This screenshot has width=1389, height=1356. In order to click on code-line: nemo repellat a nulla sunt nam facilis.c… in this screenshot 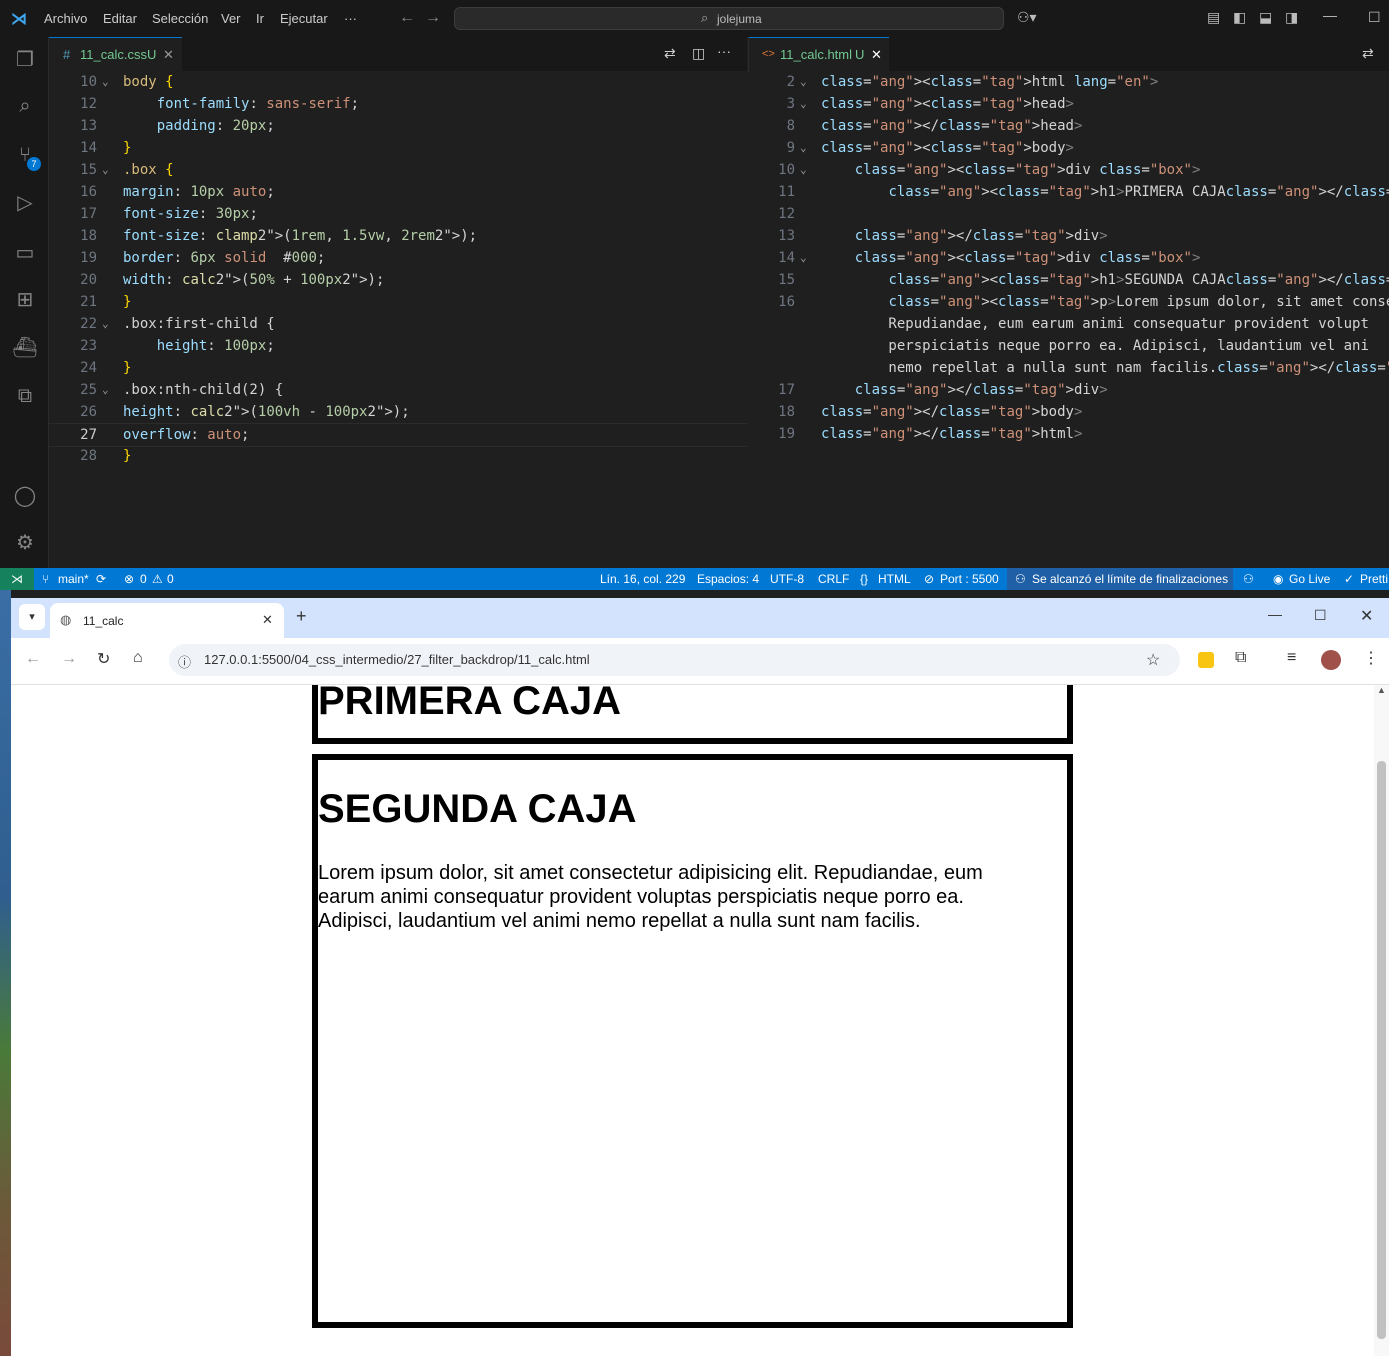, I will do `click(1069, 368)`.